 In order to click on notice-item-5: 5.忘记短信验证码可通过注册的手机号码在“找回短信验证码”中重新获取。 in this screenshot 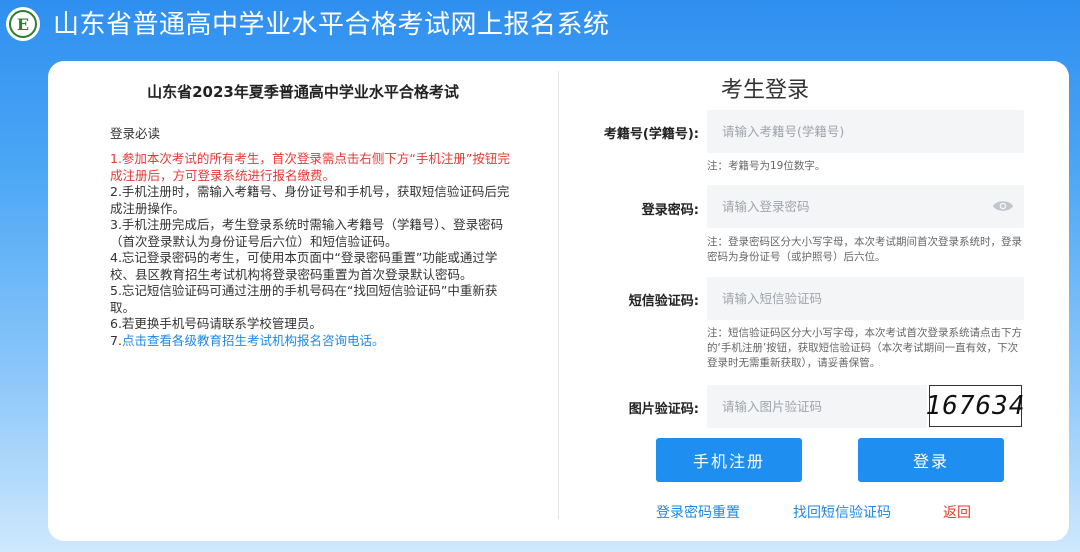, I will do `click(304, 299)`.